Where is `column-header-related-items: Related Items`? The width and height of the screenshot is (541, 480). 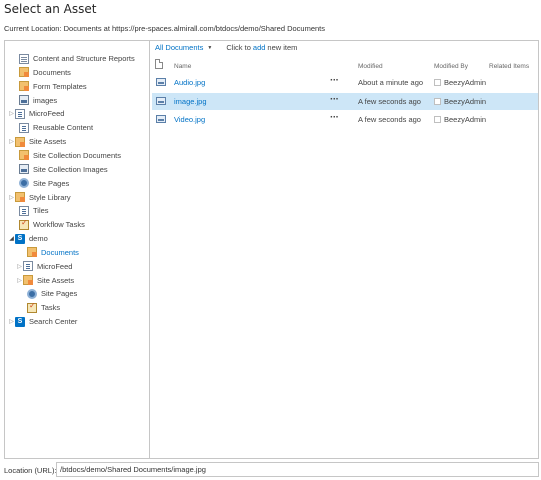
column-header-related-items: Related Items is located at coordinates (509, 66).